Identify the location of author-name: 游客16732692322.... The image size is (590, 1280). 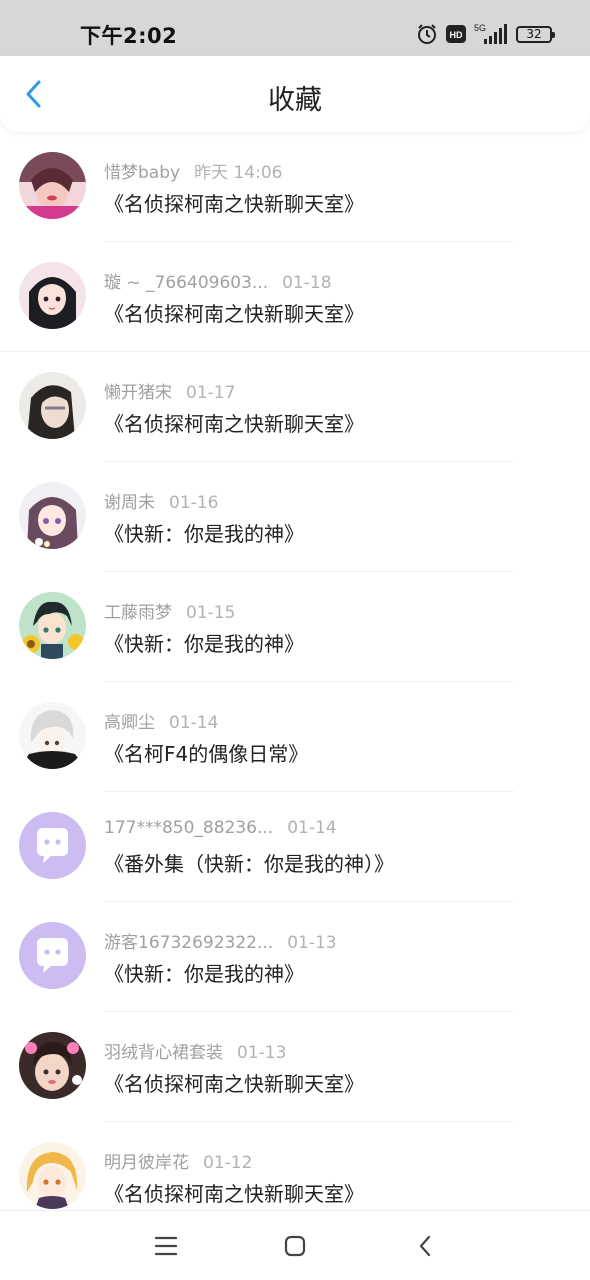
(188, 940).